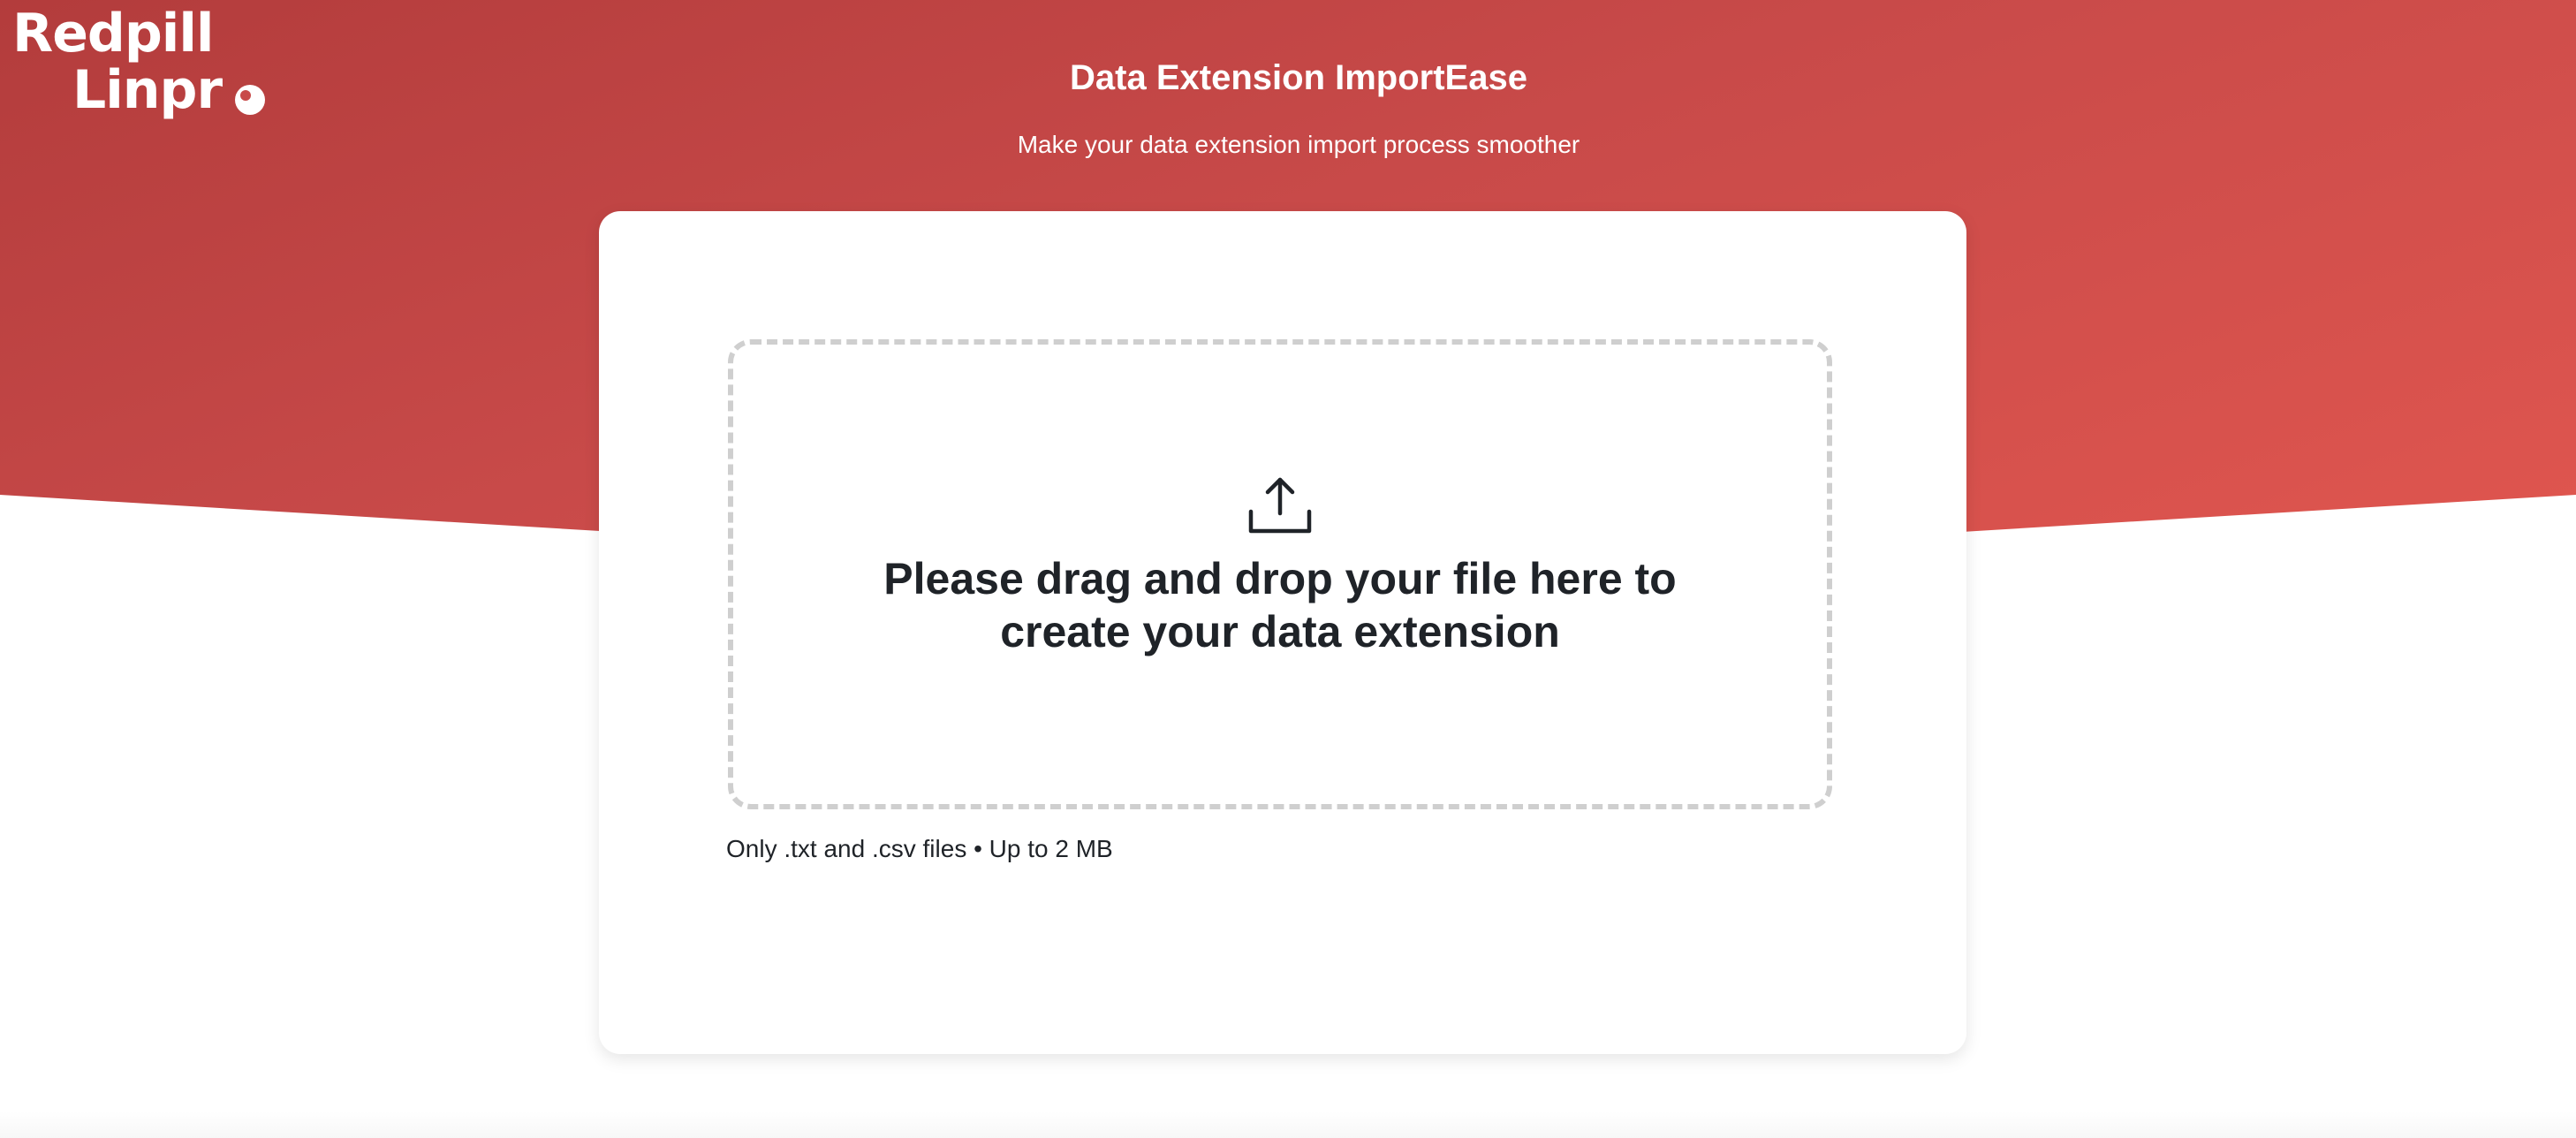 This screenshot has height=1138, width=2576. I want to click on file-type-hint: Only .txt and .csv files • Up to 2 MB, so click(920, 848).